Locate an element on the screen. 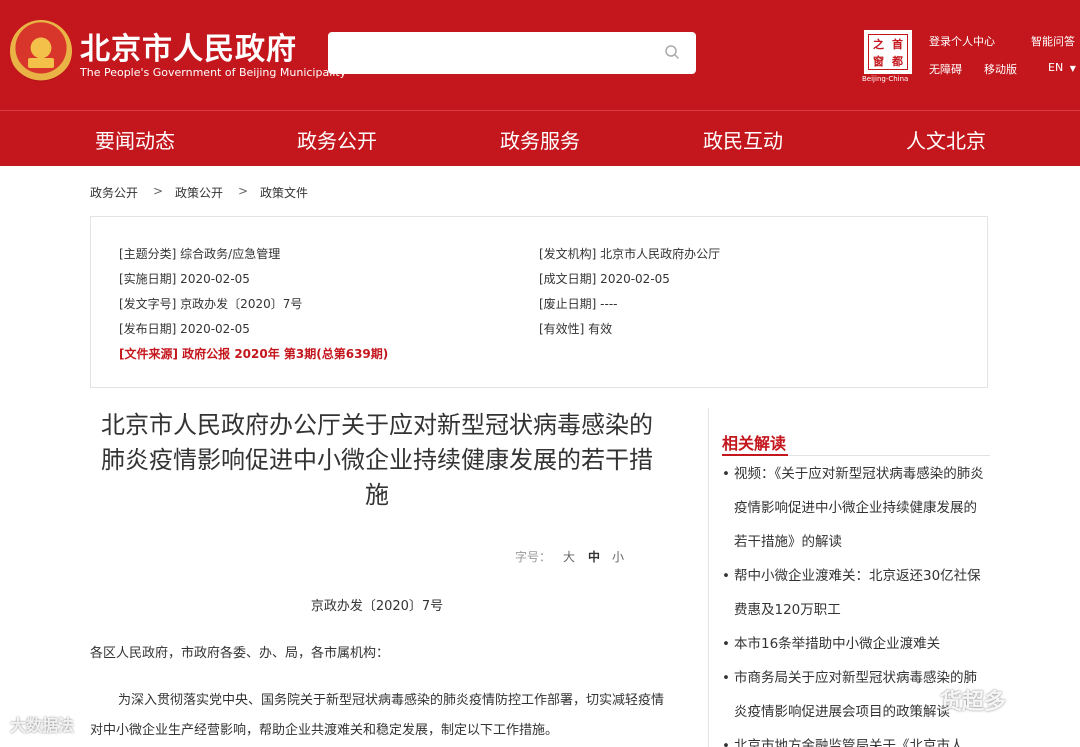  chevron-down-icon: ▼ is located at coordinates (1072, 68).